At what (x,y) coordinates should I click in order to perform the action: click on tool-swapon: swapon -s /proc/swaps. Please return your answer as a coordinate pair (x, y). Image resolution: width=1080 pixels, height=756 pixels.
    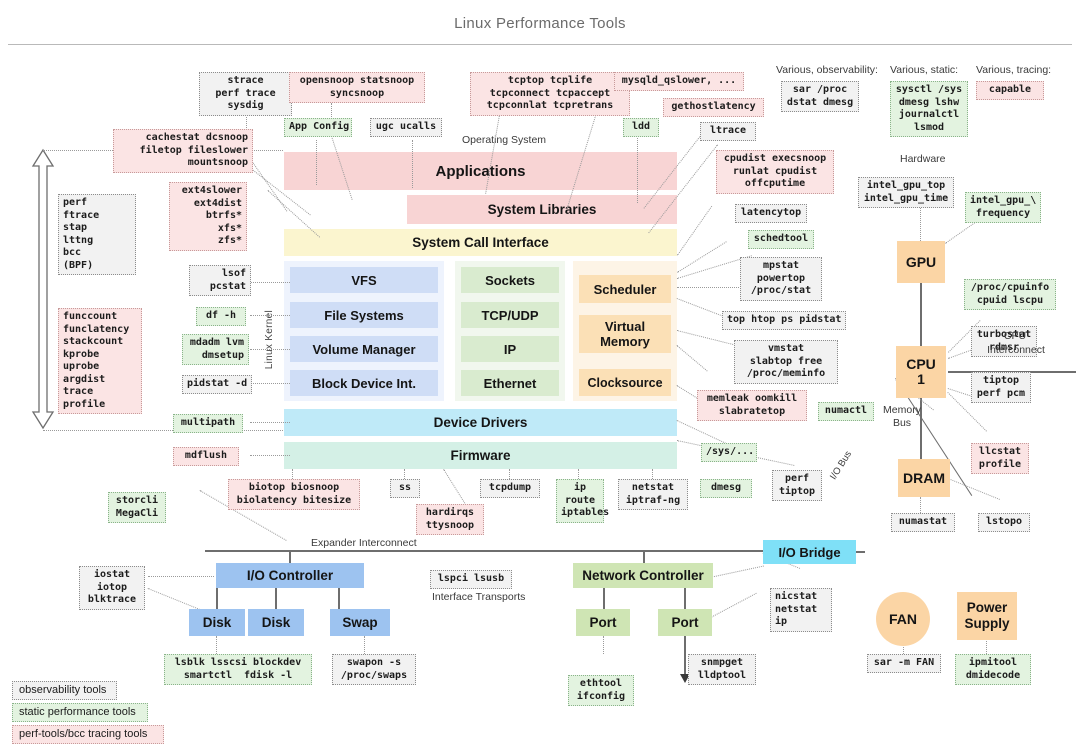
    Looking at the image, I should click on (374, 669).